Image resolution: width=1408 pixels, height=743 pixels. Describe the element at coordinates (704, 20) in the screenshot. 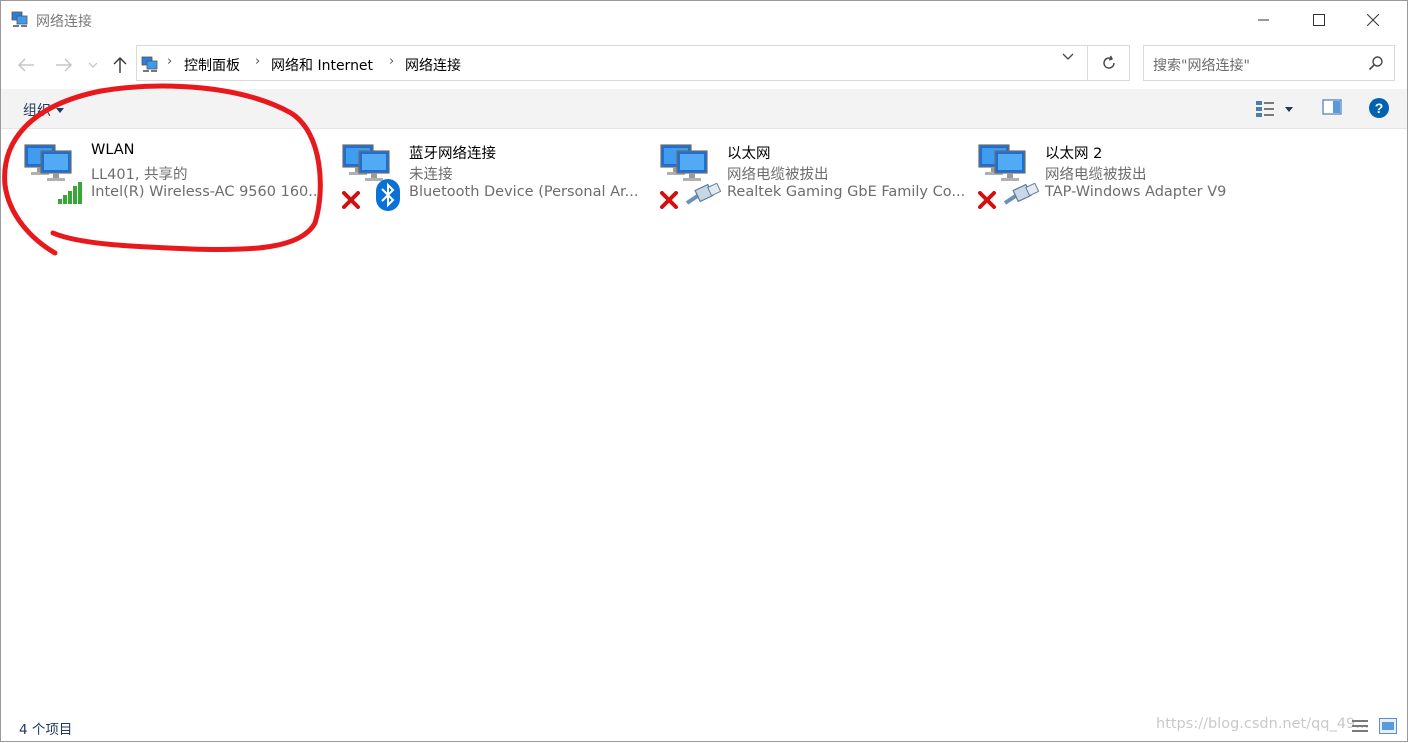

I see `title-bar: 网络连接` at that location.